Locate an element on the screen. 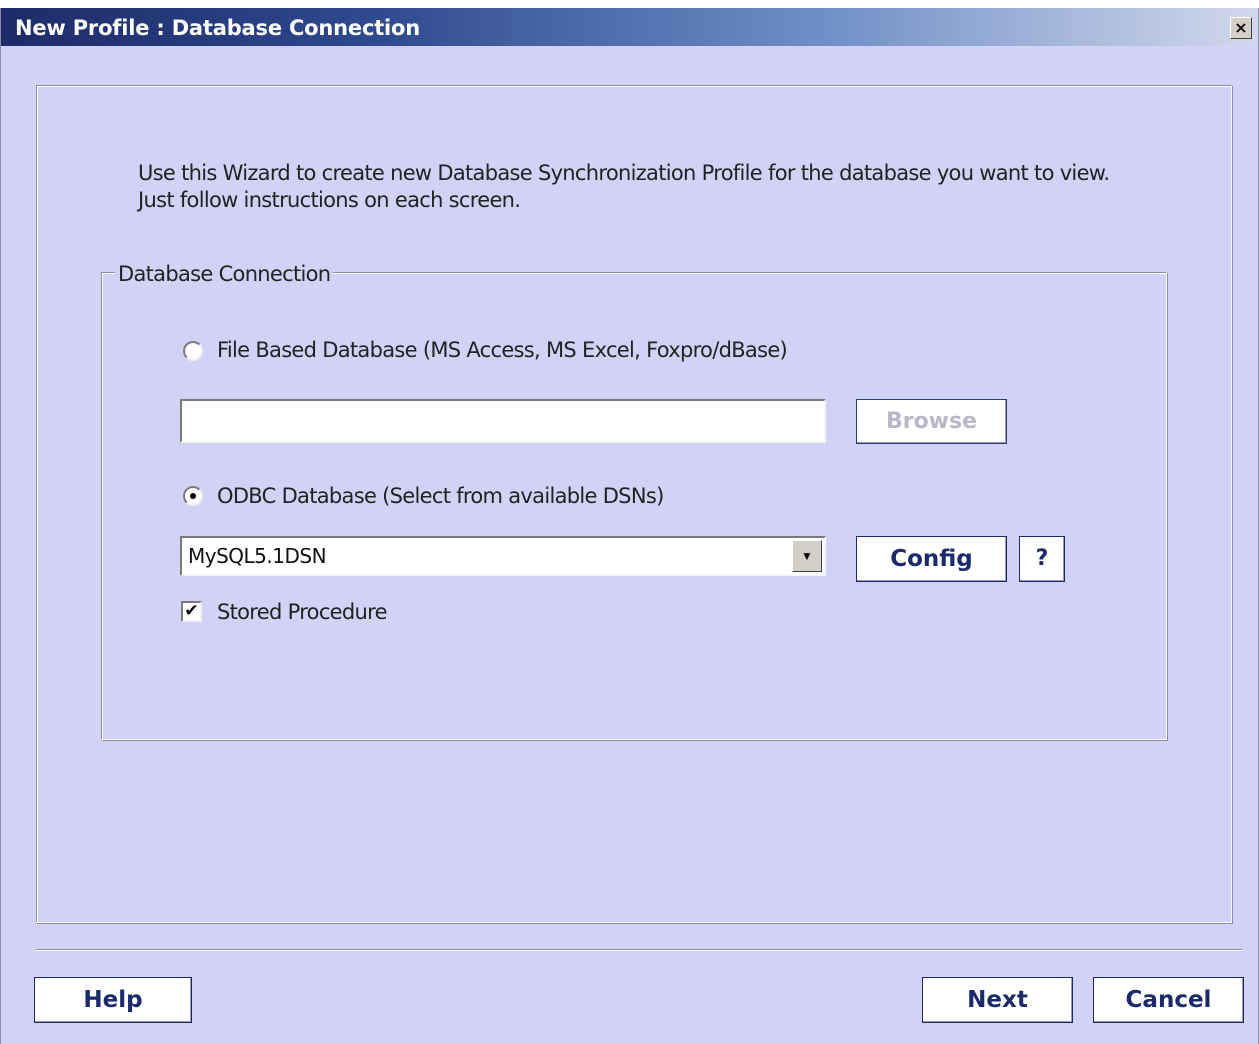 The width and height of the screenshot is (1259, 1044). dsn-select: MySQL5.1DSN ▼ is located at coordinates (503, 556).